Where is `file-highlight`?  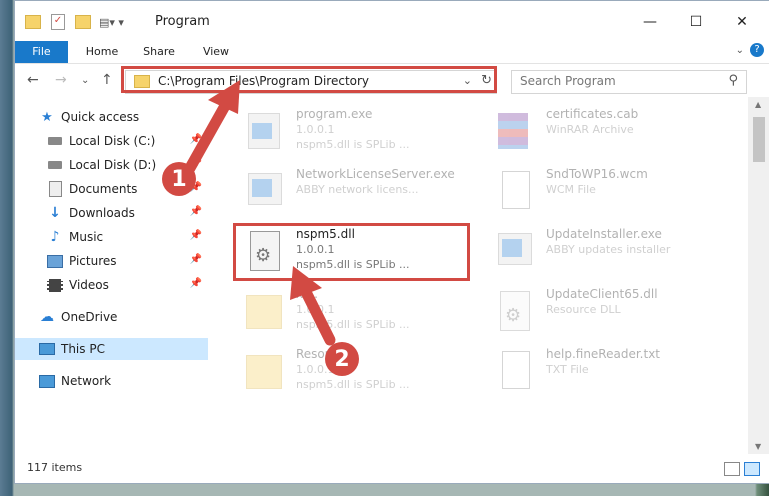 file-highlight is located at coordinates (351, 252).